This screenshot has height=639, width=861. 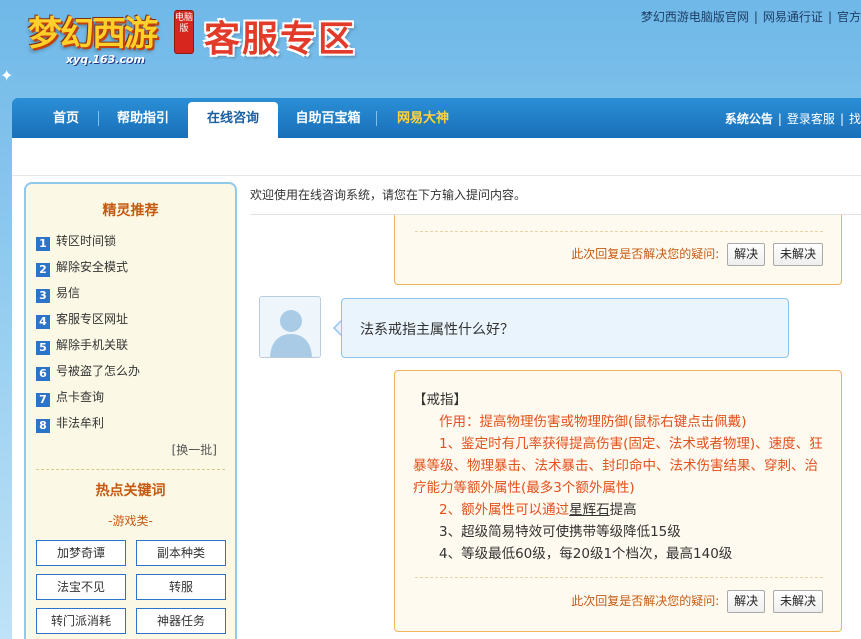 What do you see at coordinates (86, 241) in the screenshot?
I see `list-item-label: 转区时间锁` at bounding box center [86, 241].